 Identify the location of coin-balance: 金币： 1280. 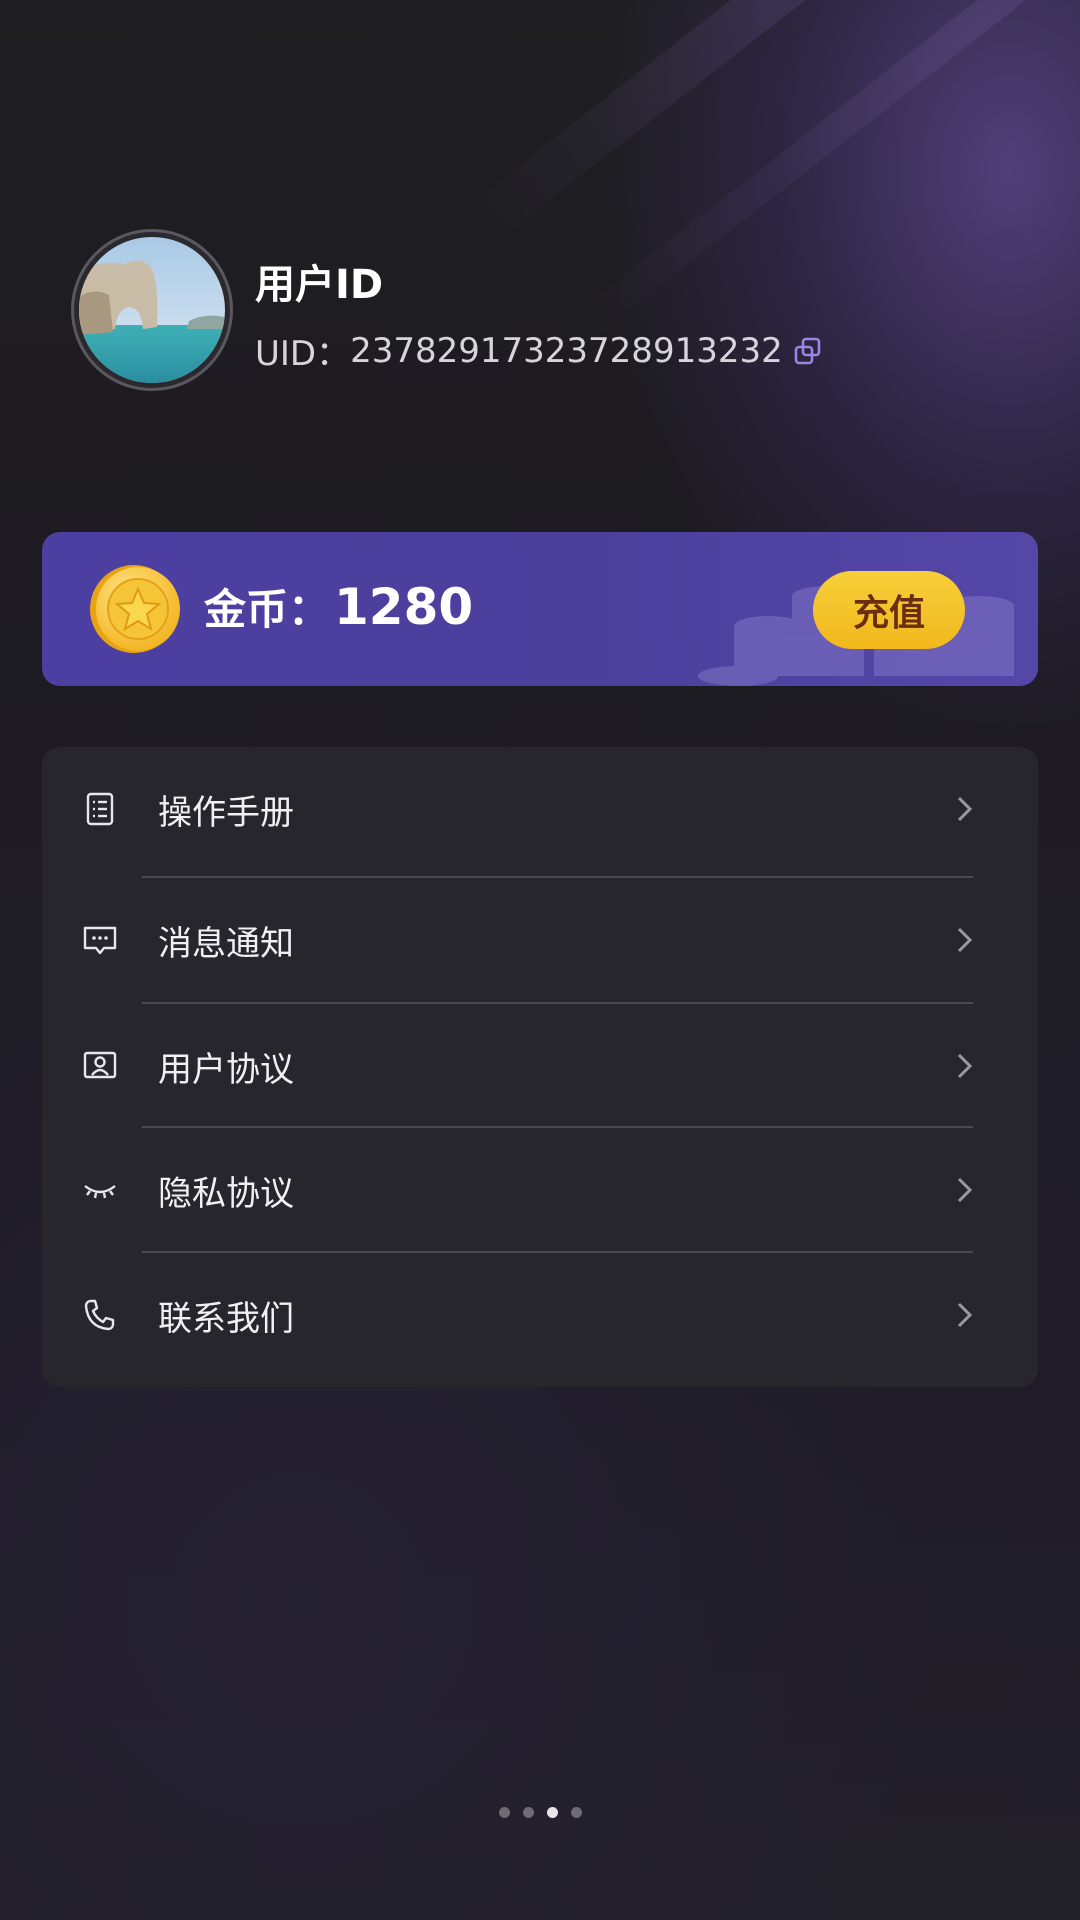
(338, 606).